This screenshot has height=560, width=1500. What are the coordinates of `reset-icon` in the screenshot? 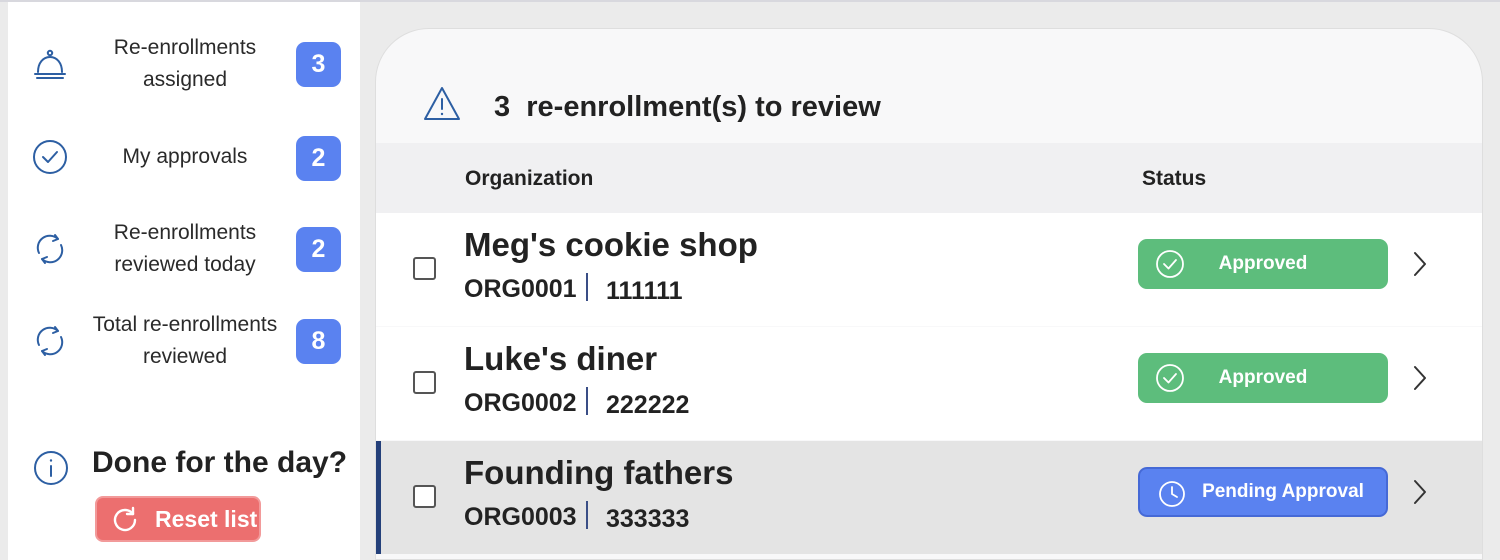 It's located at (125, 519).